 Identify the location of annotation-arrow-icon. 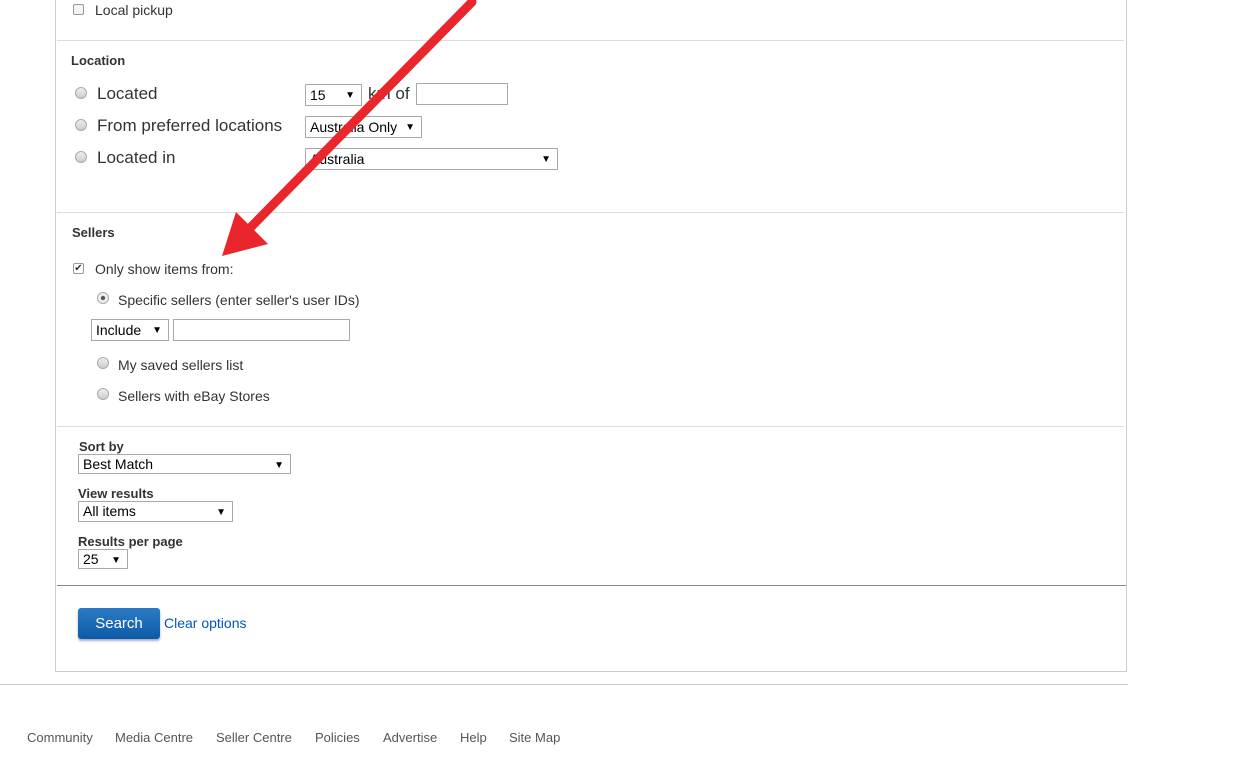
(349, 128).